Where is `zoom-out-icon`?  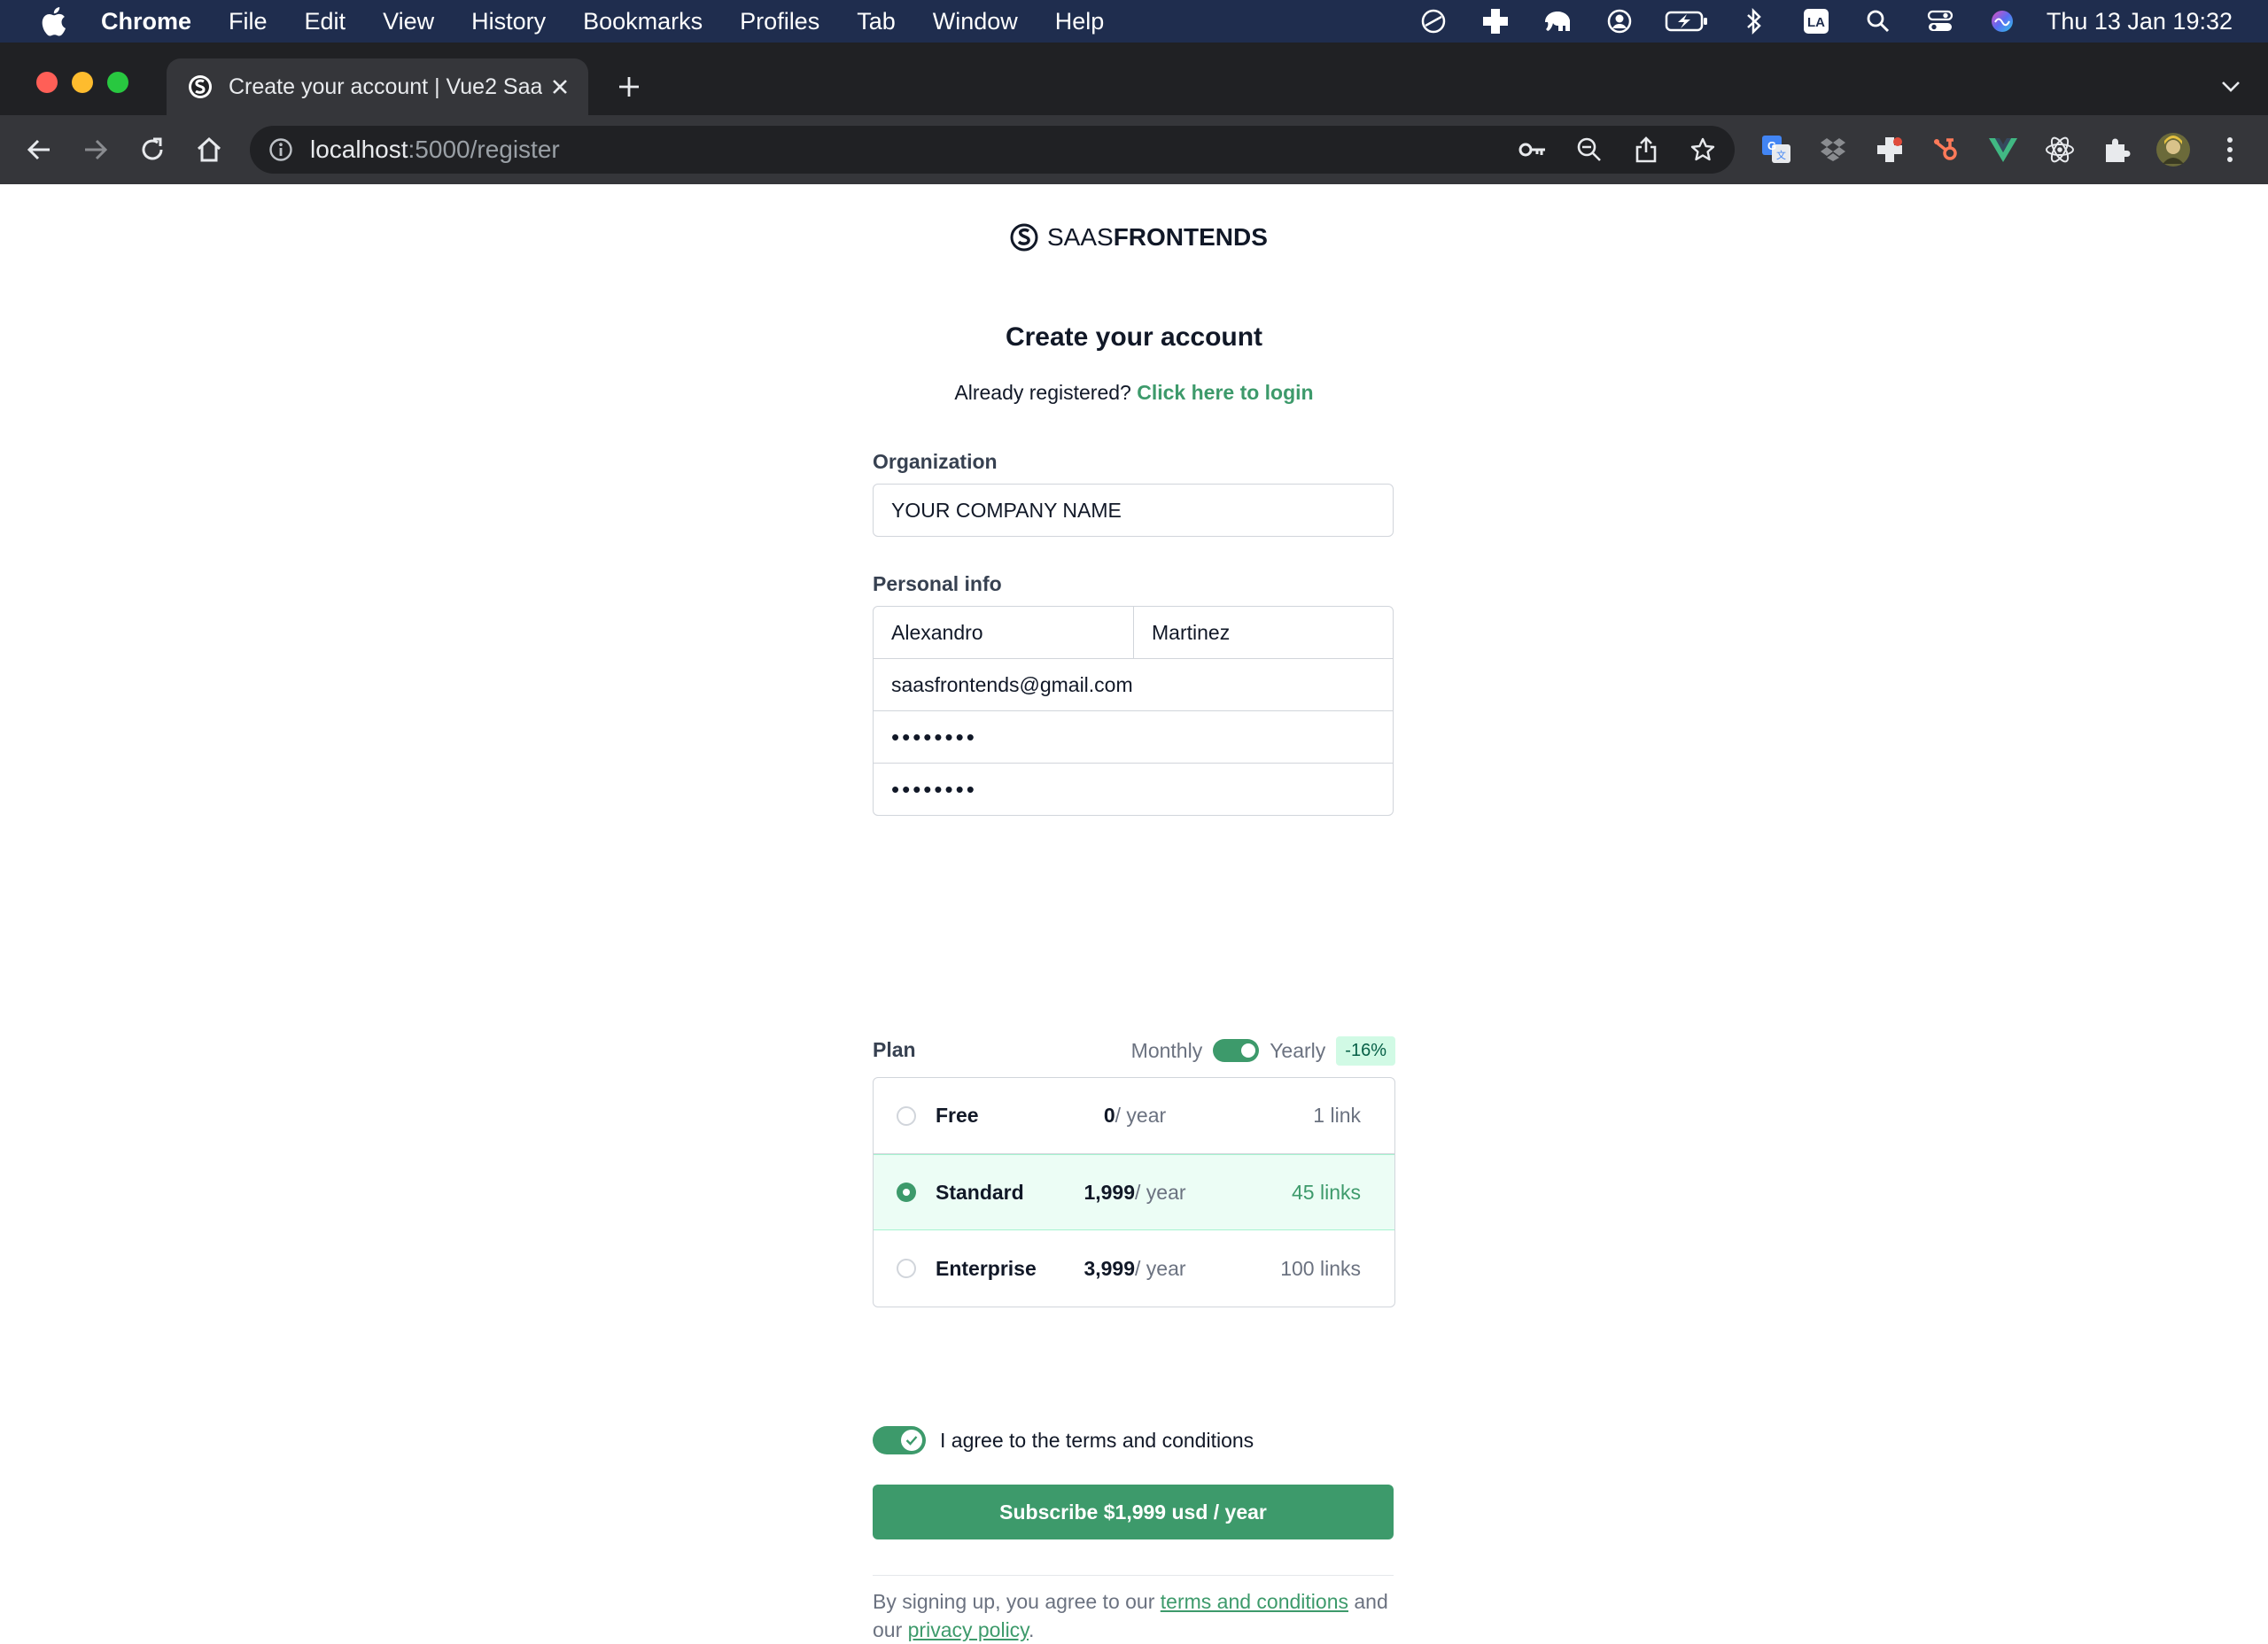 zoom-out-icon is located at coordinates (1589, 149).